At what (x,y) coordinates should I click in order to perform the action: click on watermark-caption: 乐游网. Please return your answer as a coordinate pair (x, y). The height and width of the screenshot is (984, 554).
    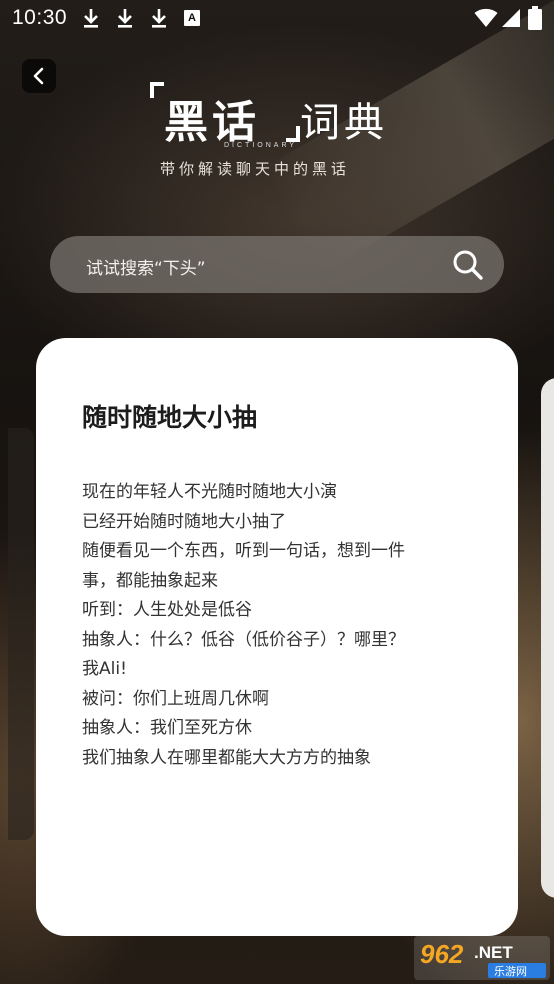
    Looking at the image, I should click on (510, 971).